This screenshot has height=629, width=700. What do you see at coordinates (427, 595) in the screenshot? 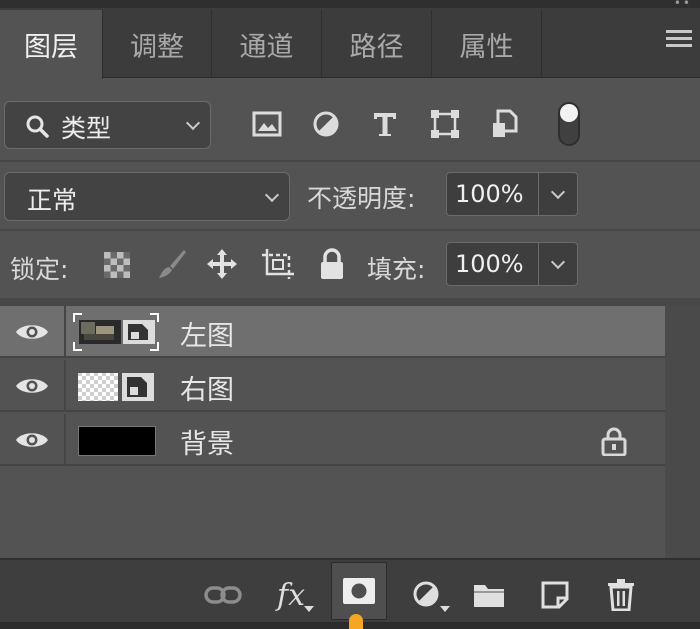
I see `adjustment-layer-icon` at bounding box center [427, 595].